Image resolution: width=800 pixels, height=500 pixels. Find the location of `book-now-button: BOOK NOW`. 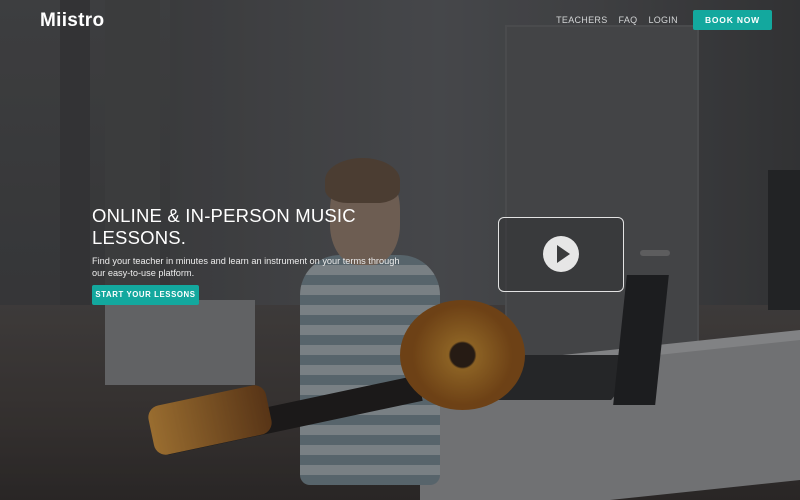

book-now-button: BOOK NOW is located at coordinates (732, 20).